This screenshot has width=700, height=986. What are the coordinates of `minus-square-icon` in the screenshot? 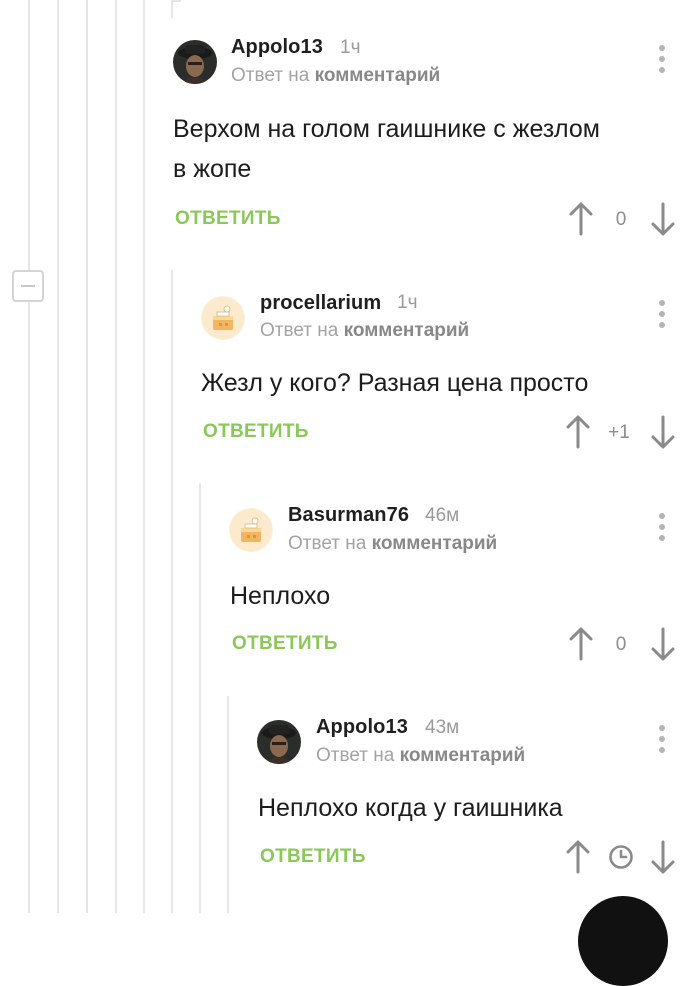 It's located at (28, 286).